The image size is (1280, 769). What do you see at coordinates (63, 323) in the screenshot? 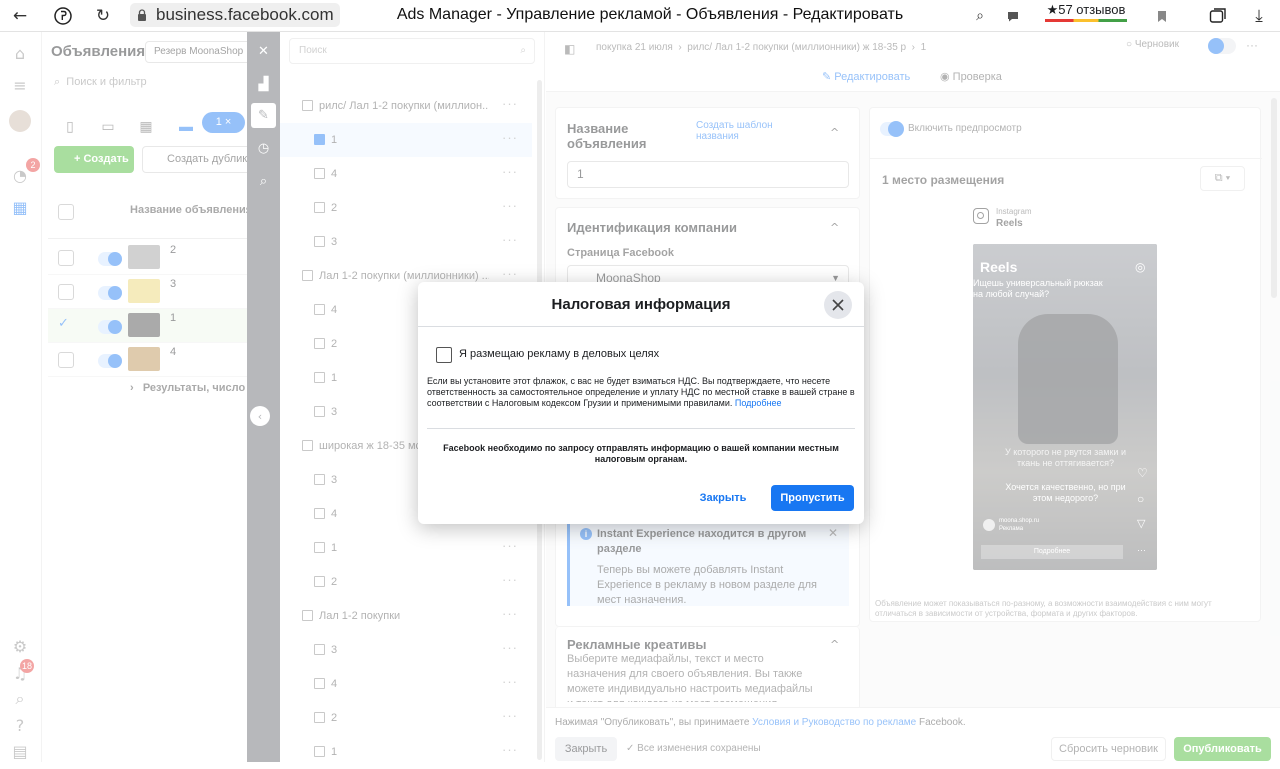
I see `row-checked-icon: ✓` at bounding box center [63, 323].